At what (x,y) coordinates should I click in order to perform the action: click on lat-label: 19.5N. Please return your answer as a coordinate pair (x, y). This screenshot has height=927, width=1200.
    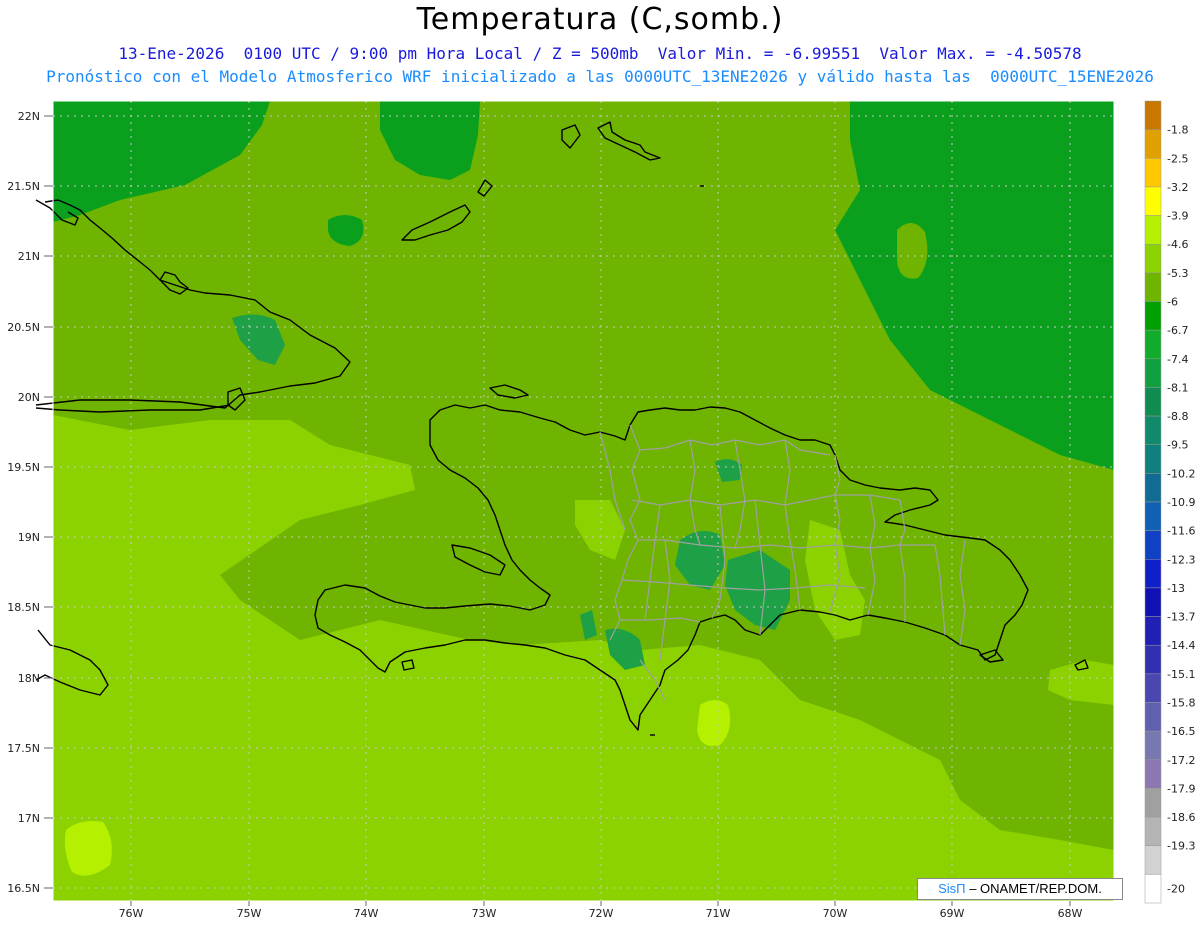
    Looking at the image, I should click on (23, 467).